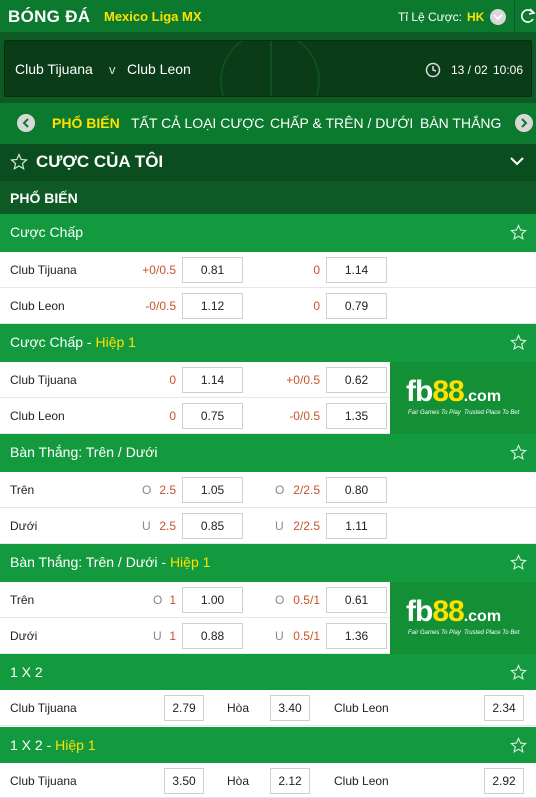  Describe the element at coordinates (356, 416) in the screenshot. I see `odds-button: 1.35` at that location.